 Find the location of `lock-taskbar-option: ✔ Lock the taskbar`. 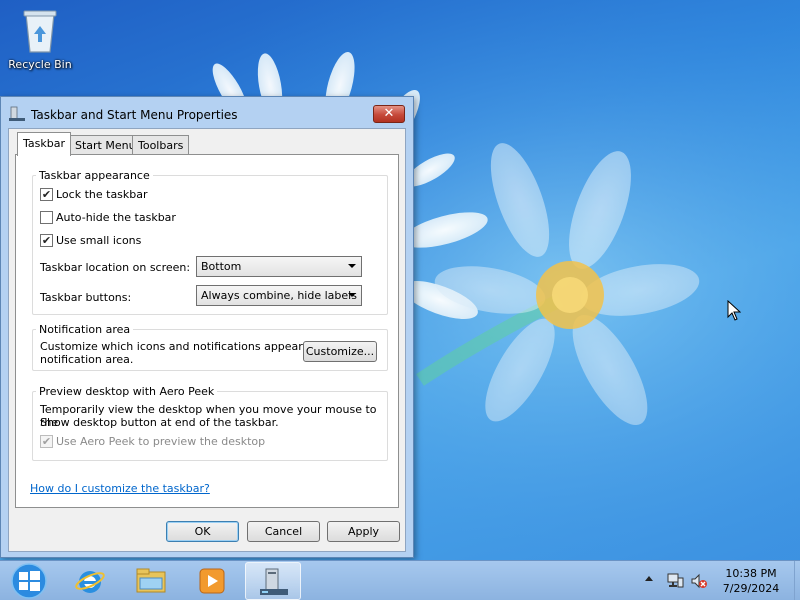

lock-taskbar-option: ✔ Lock the taskbar is located at coordinates (94, 194).